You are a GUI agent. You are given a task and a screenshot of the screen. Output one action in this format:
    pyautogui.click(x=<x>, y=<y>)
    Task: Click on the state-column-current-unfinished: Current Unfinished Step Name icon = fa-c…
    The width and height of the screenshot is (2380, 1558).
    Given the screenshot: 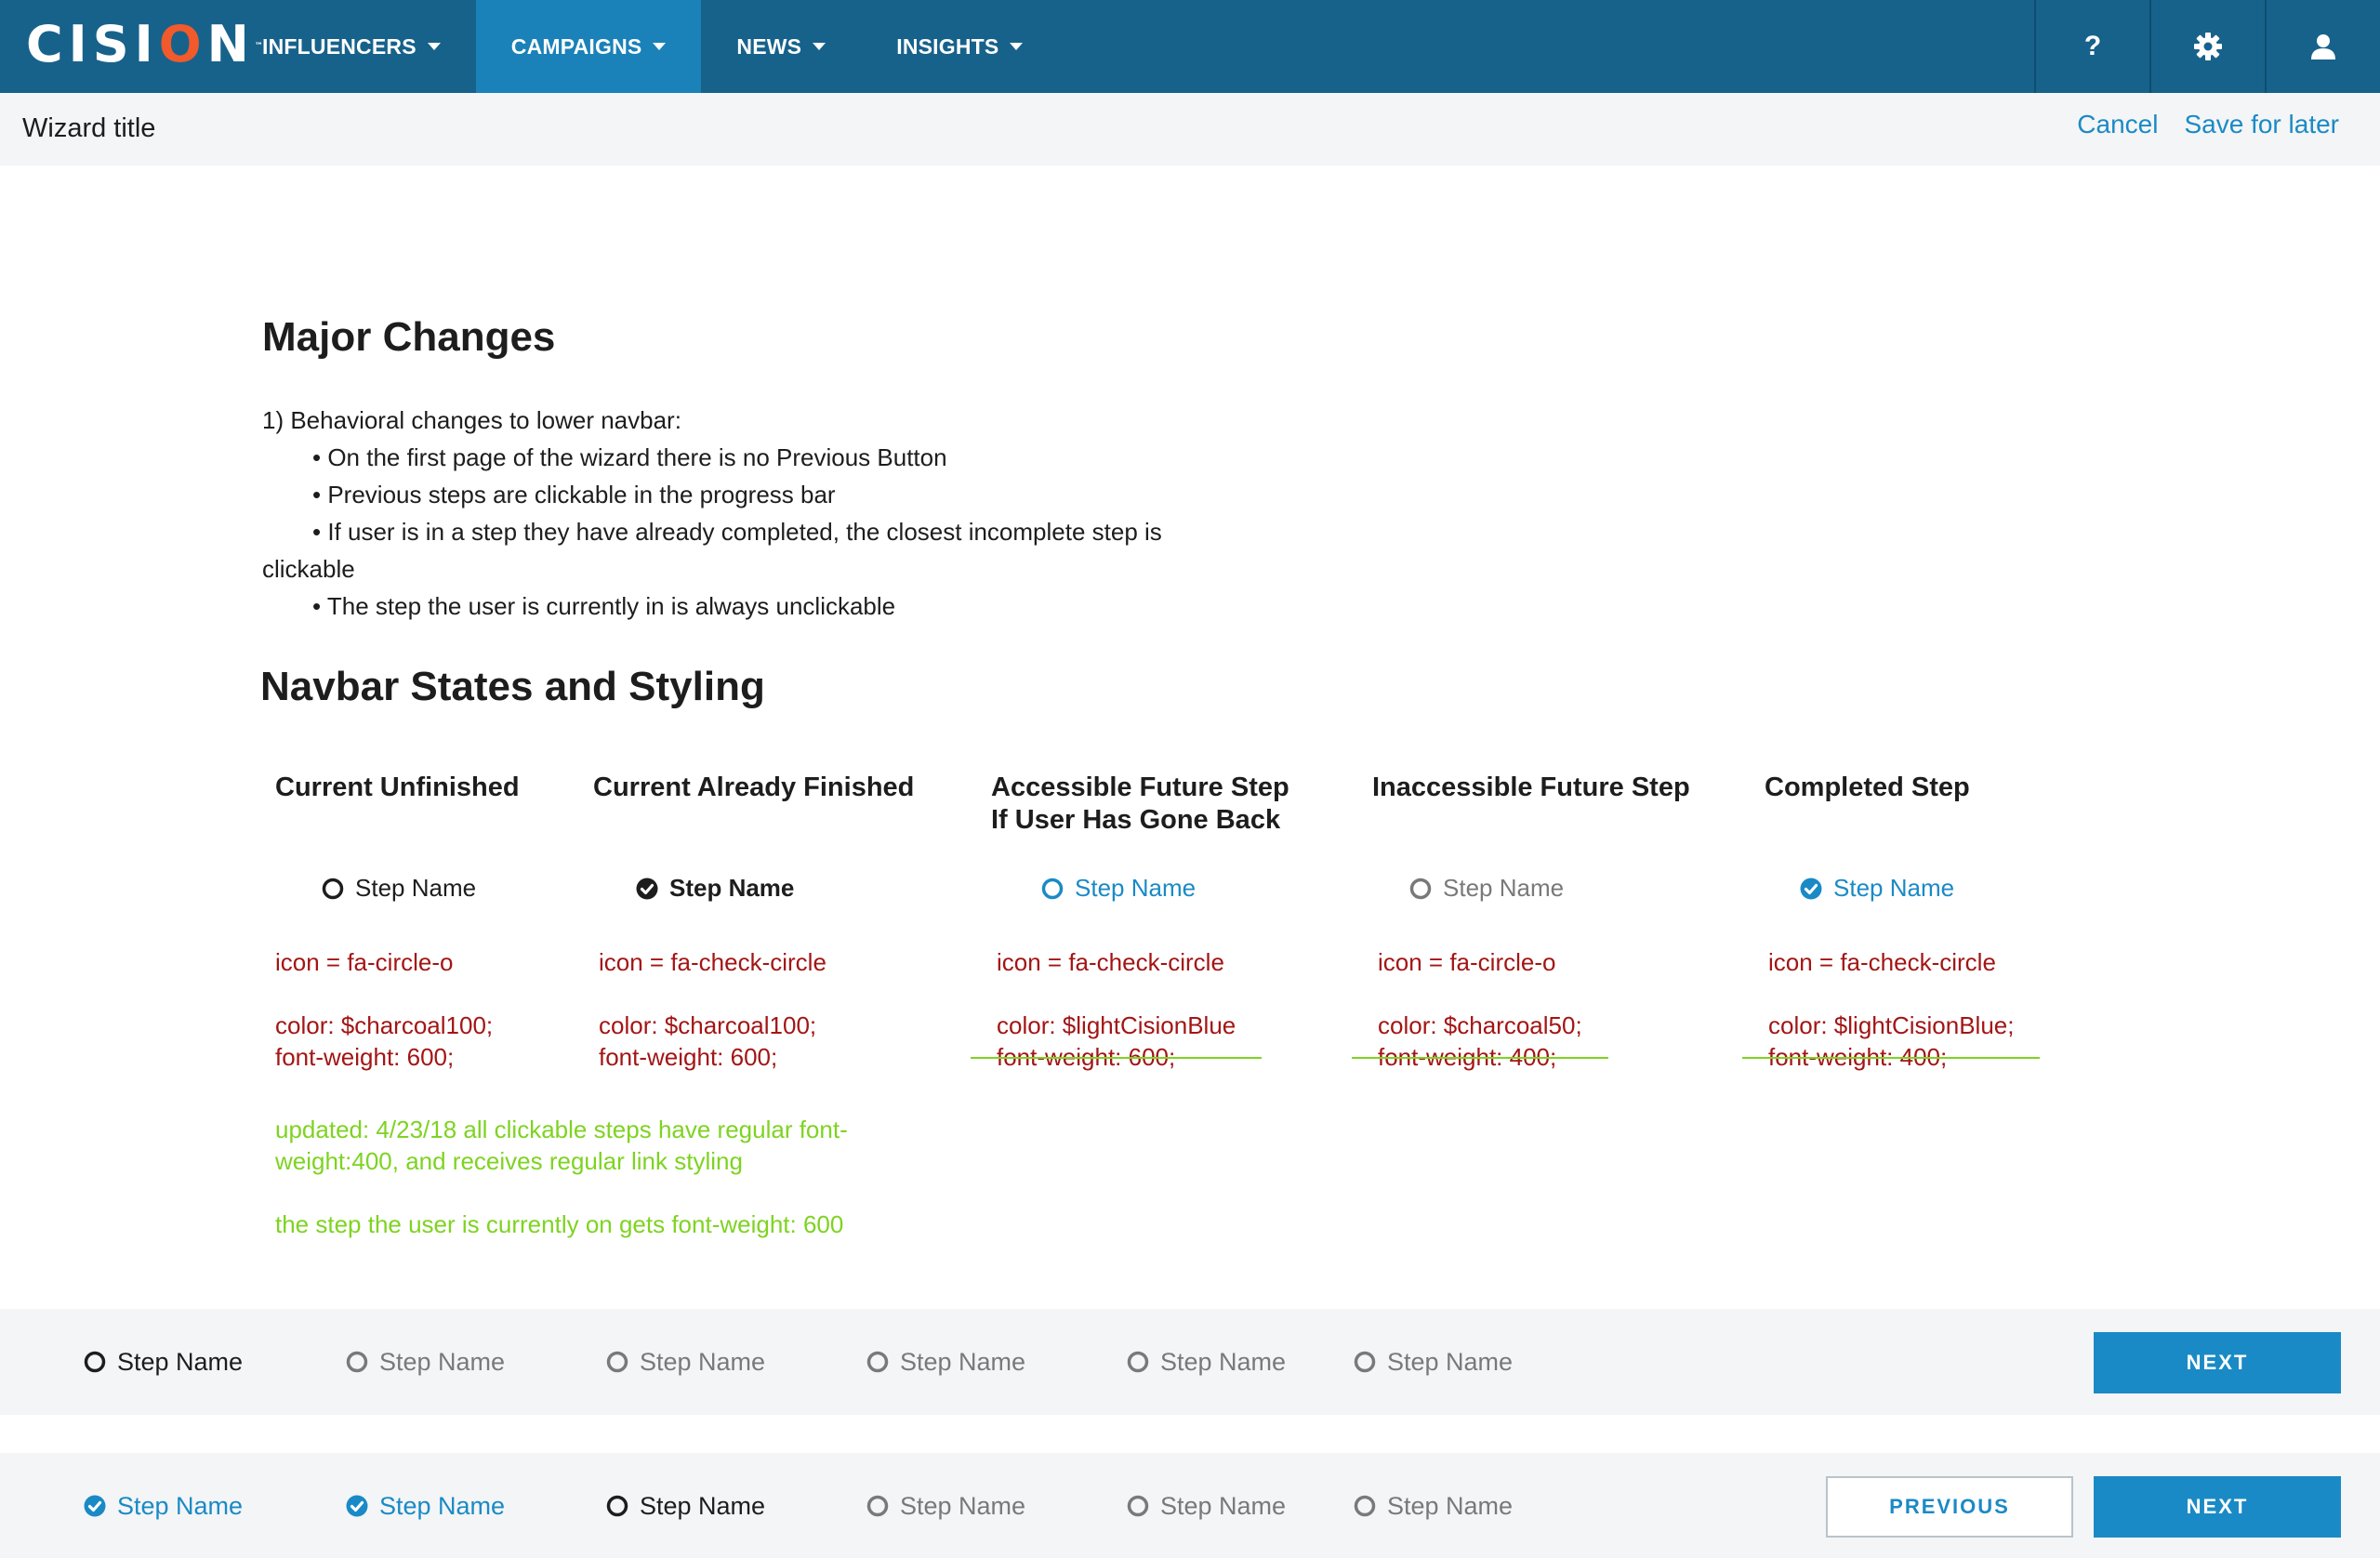 What is the action you would take?
    pyautogui.click(x=397, y=921)
    